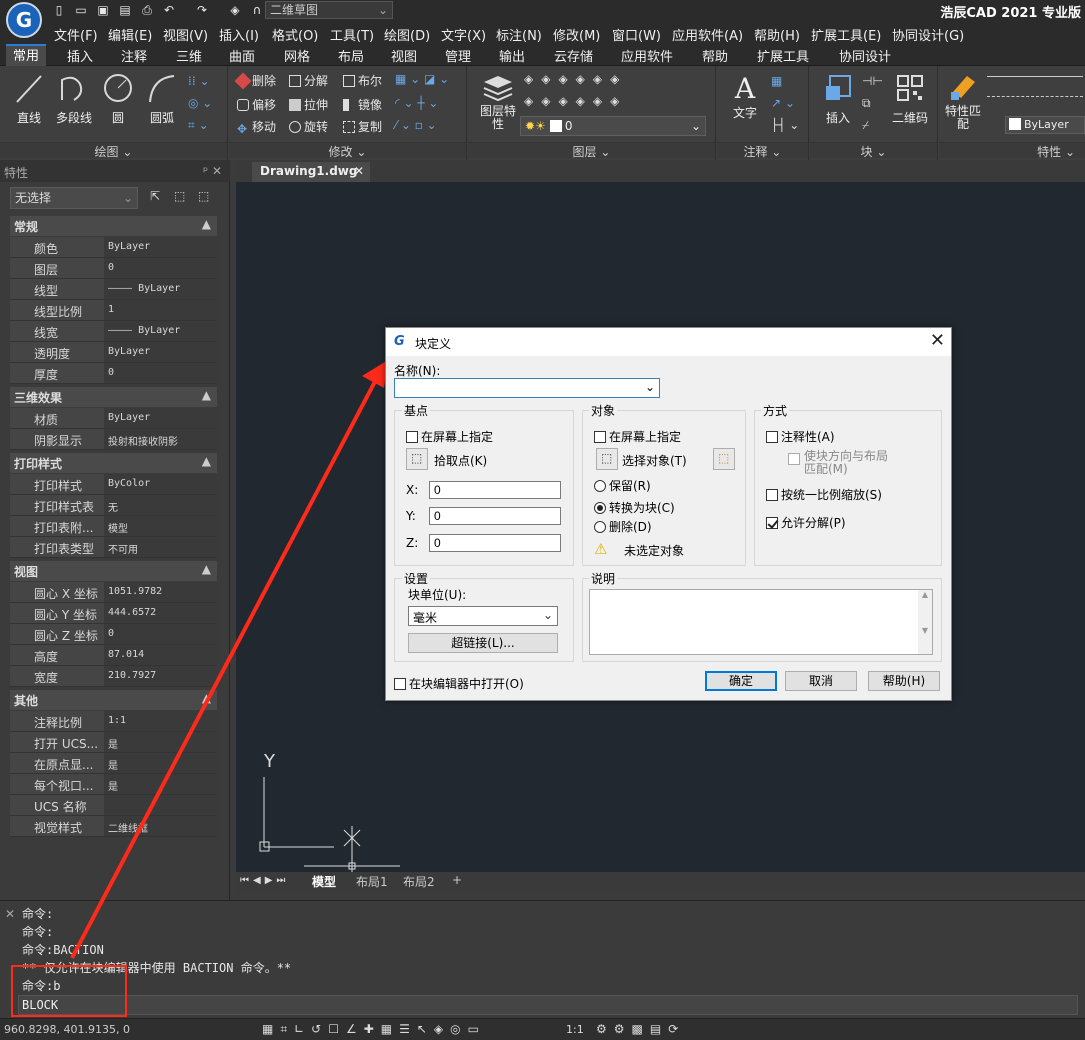  Describe the element at coordinates (904, 681) in the screenshot. I see `help-button: 帮助(H)` at that location.